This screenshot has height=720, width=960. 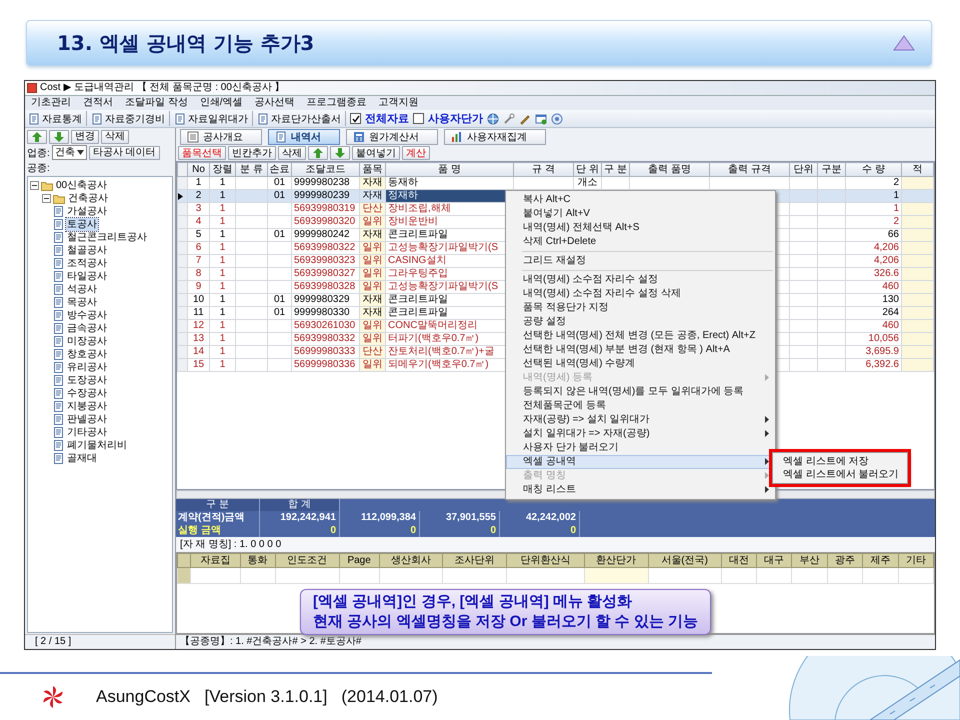 What do you see at coordinates (218, 517) in the screenshot?
I see `row-header: 계약(견적)금액` at bounding box center [218, 517].